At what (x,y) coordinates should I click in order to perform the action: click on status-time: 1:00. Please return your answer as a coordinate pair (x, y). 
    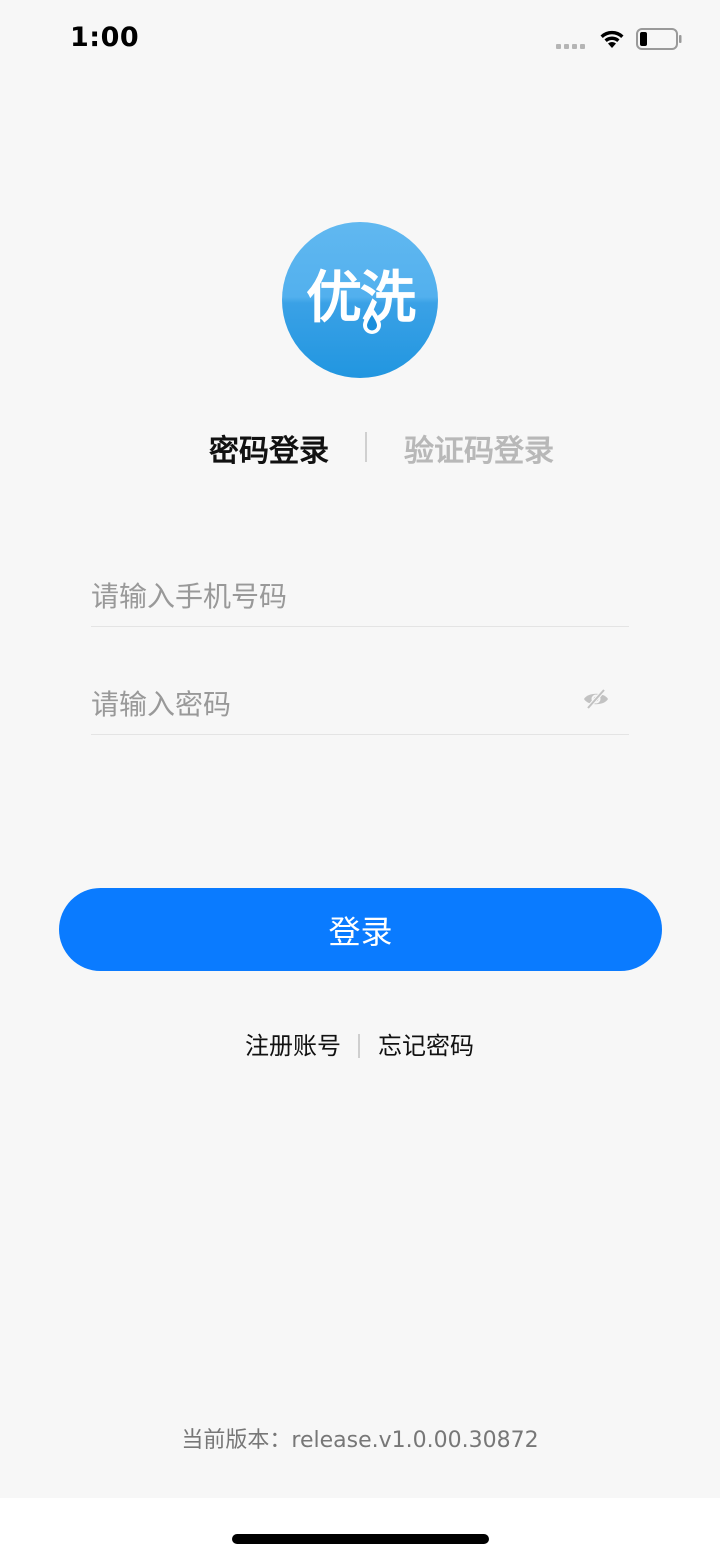
    Looking at the image, I should click on (105, 37).